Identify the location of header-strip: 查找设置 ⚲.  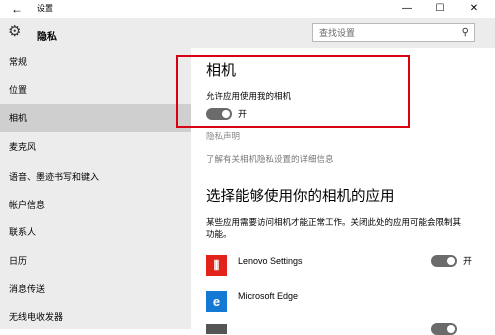
(343, 33).